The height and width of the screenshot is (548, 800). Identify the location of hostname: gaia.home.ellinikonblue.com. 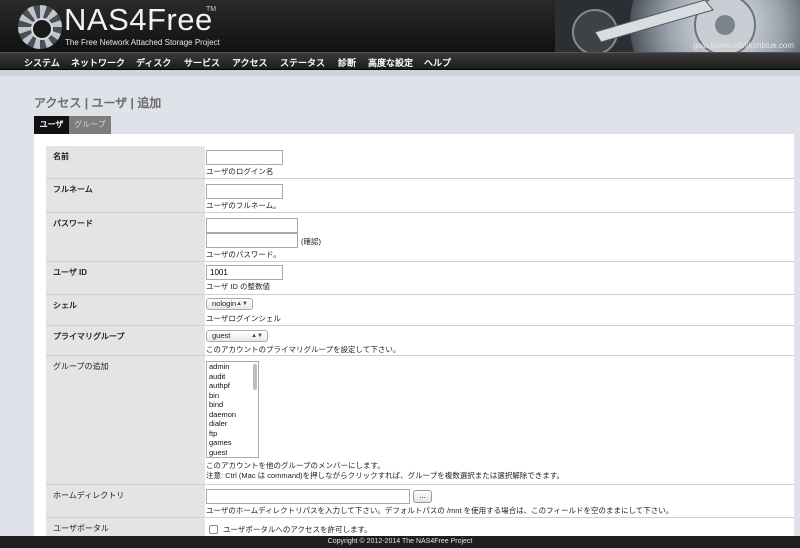
(743, 45).